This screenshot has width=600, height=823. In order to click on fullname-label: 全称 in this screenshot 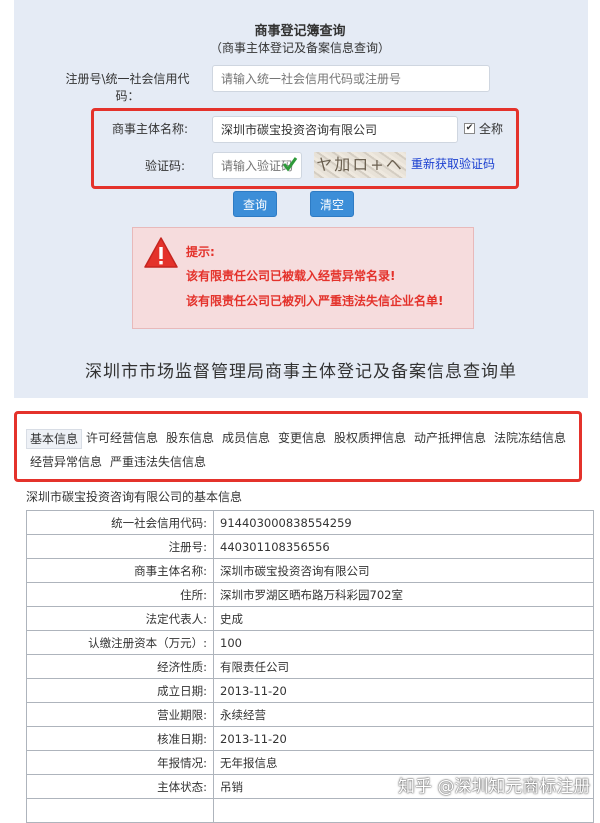, I will do `click(491, 129)`.